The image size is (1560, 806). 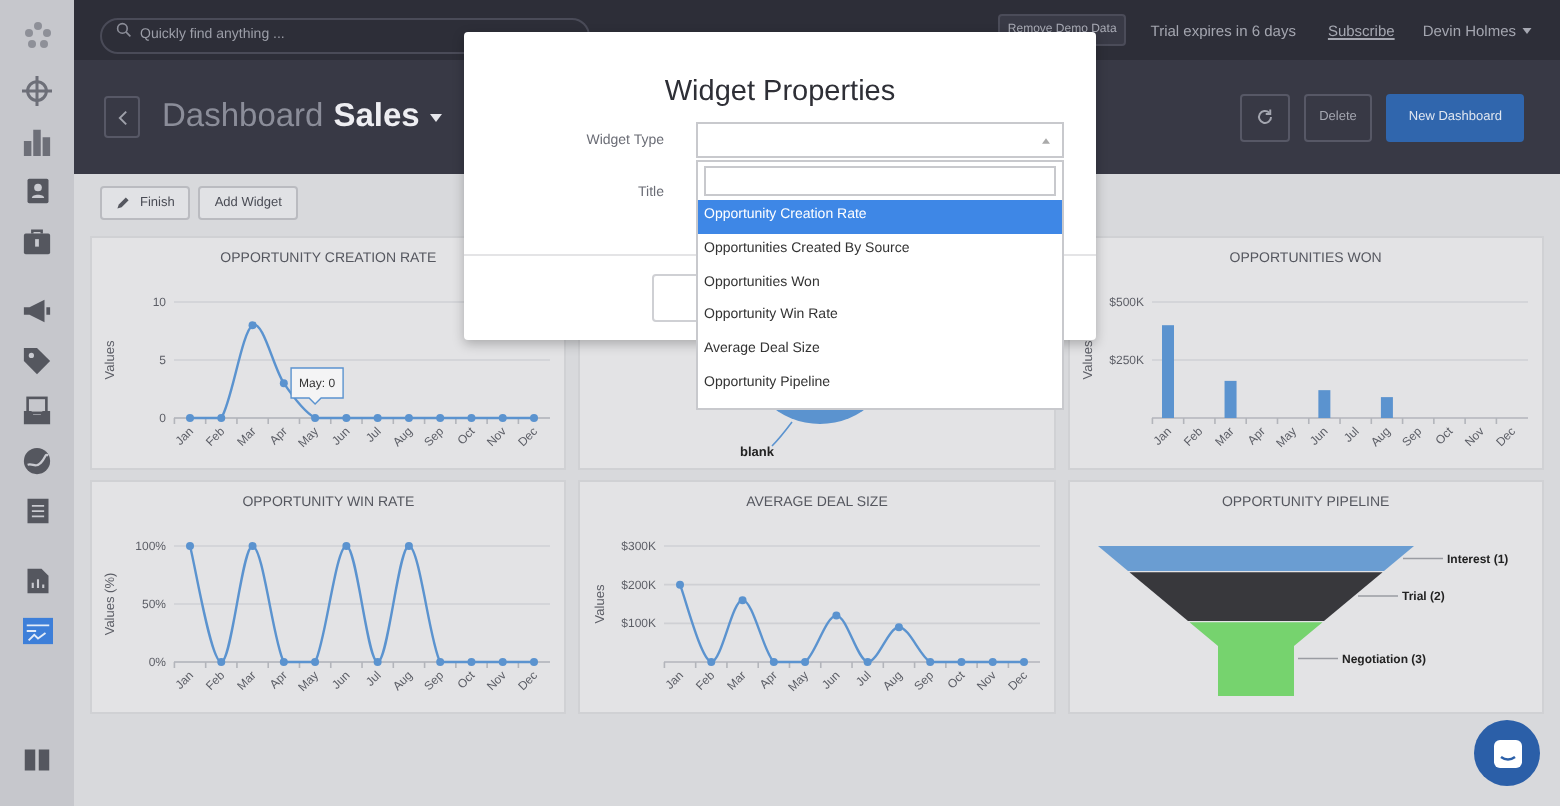 What do you see at coordinates (243, 117) in the screenshot?
I see `page-title: Dashboard` at bounding box center [243, 117].